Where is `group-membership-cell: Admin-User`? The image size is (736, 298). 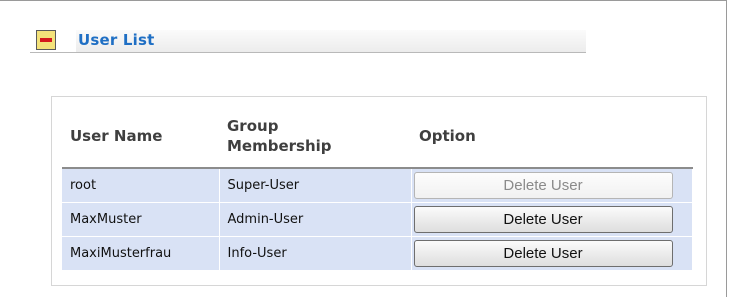 group-membership-cell: Admin-User is located at coordinates (315, 219).